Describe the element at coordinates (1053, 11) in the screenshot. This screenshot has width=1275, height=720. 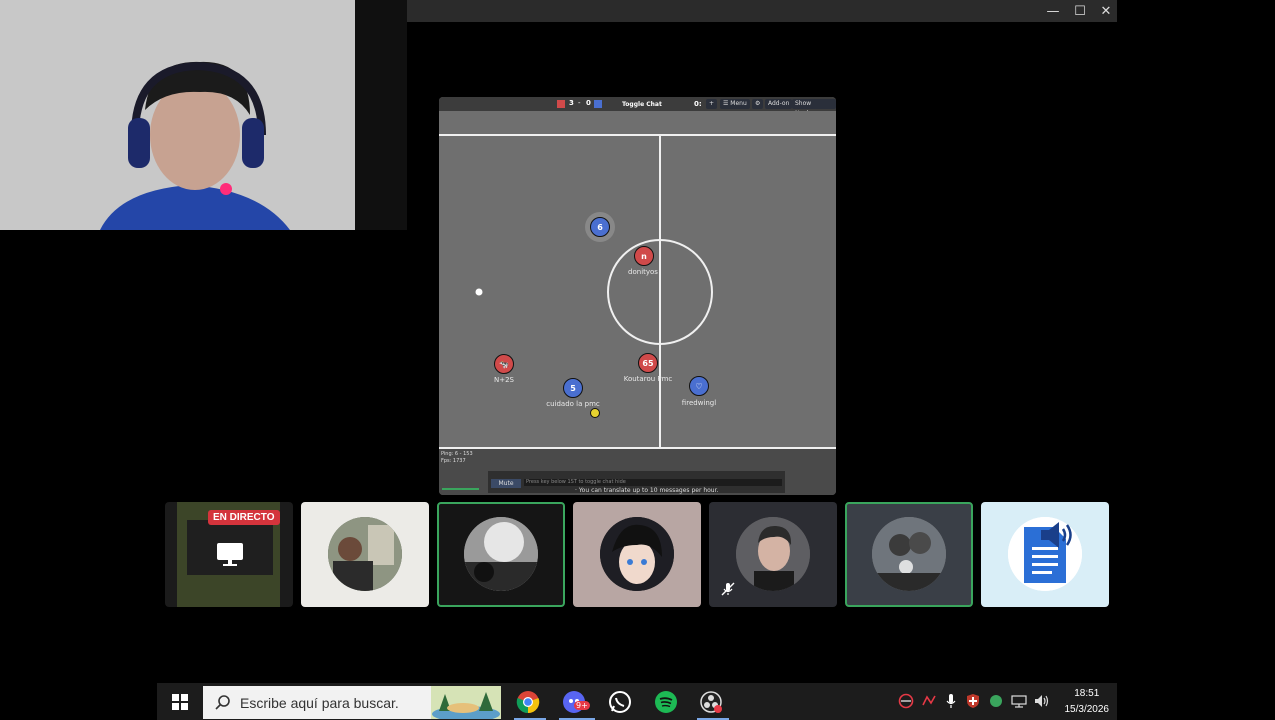
I see `minimize-button: —` at that location.